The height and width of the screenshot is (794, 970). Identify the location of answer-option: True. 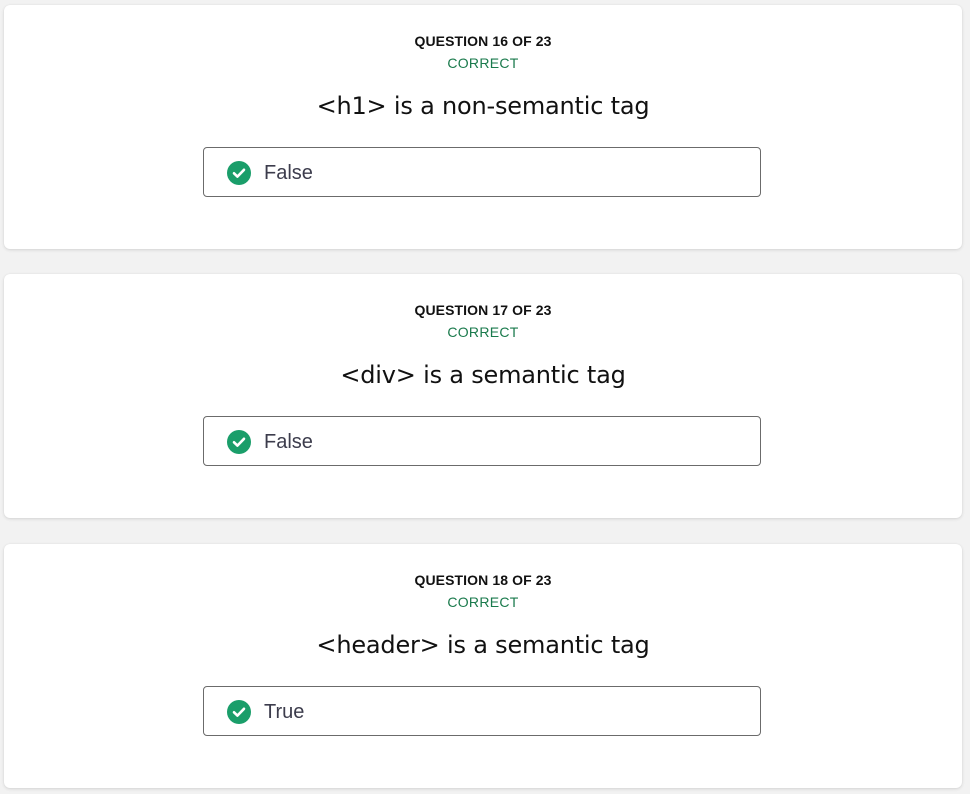
(482, 711).